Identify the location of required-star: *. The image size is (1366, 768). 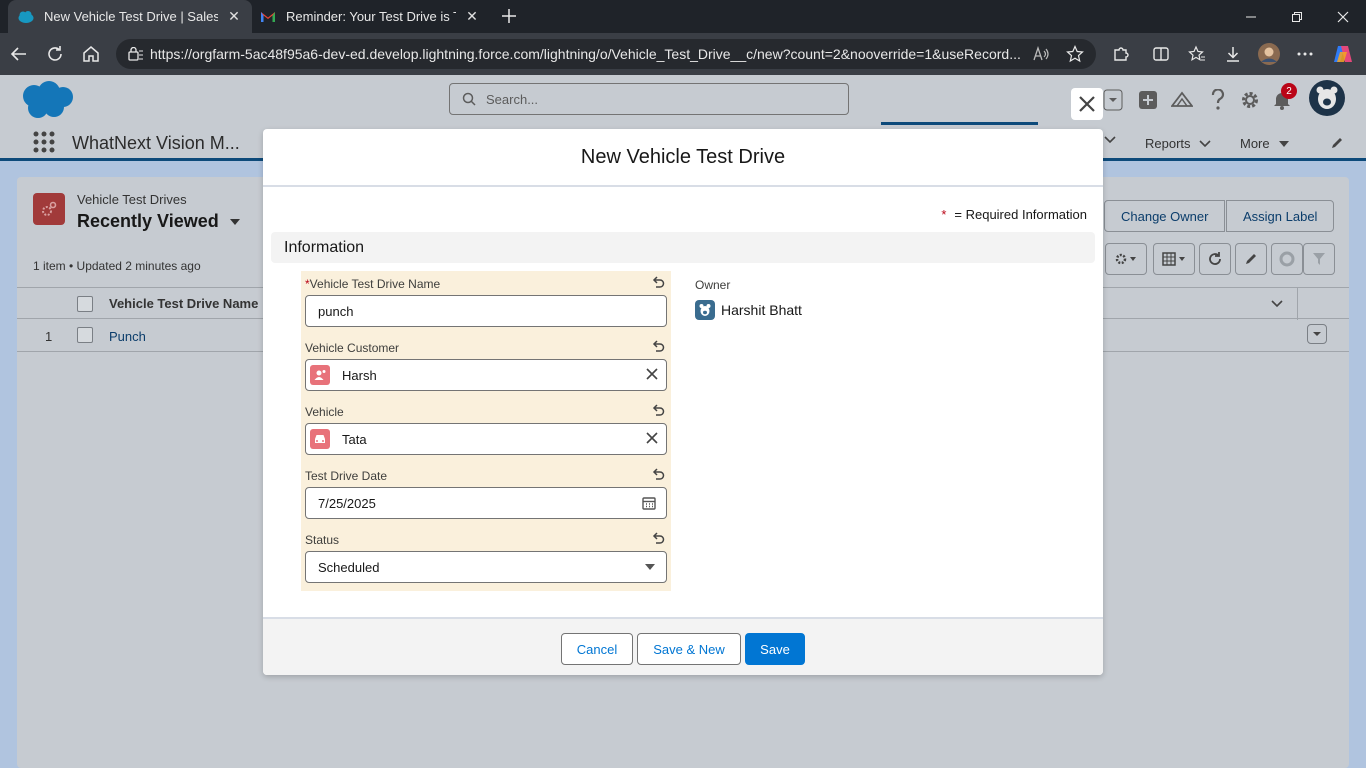
(944, 214).